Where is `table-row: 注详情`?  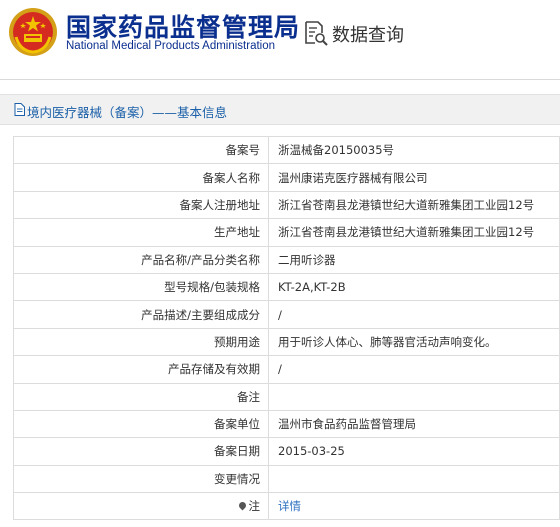 table-row: 注详情 is located at coordinates (286, 506).